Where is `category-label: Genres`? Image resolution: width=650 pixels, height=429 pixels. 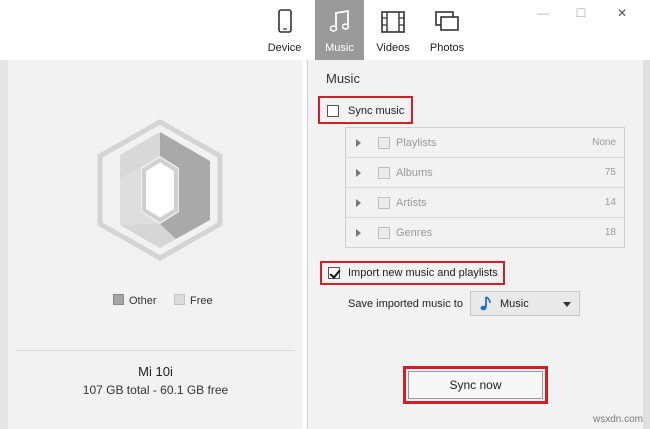
category-label: Genres is located at coordinates (414, 233).